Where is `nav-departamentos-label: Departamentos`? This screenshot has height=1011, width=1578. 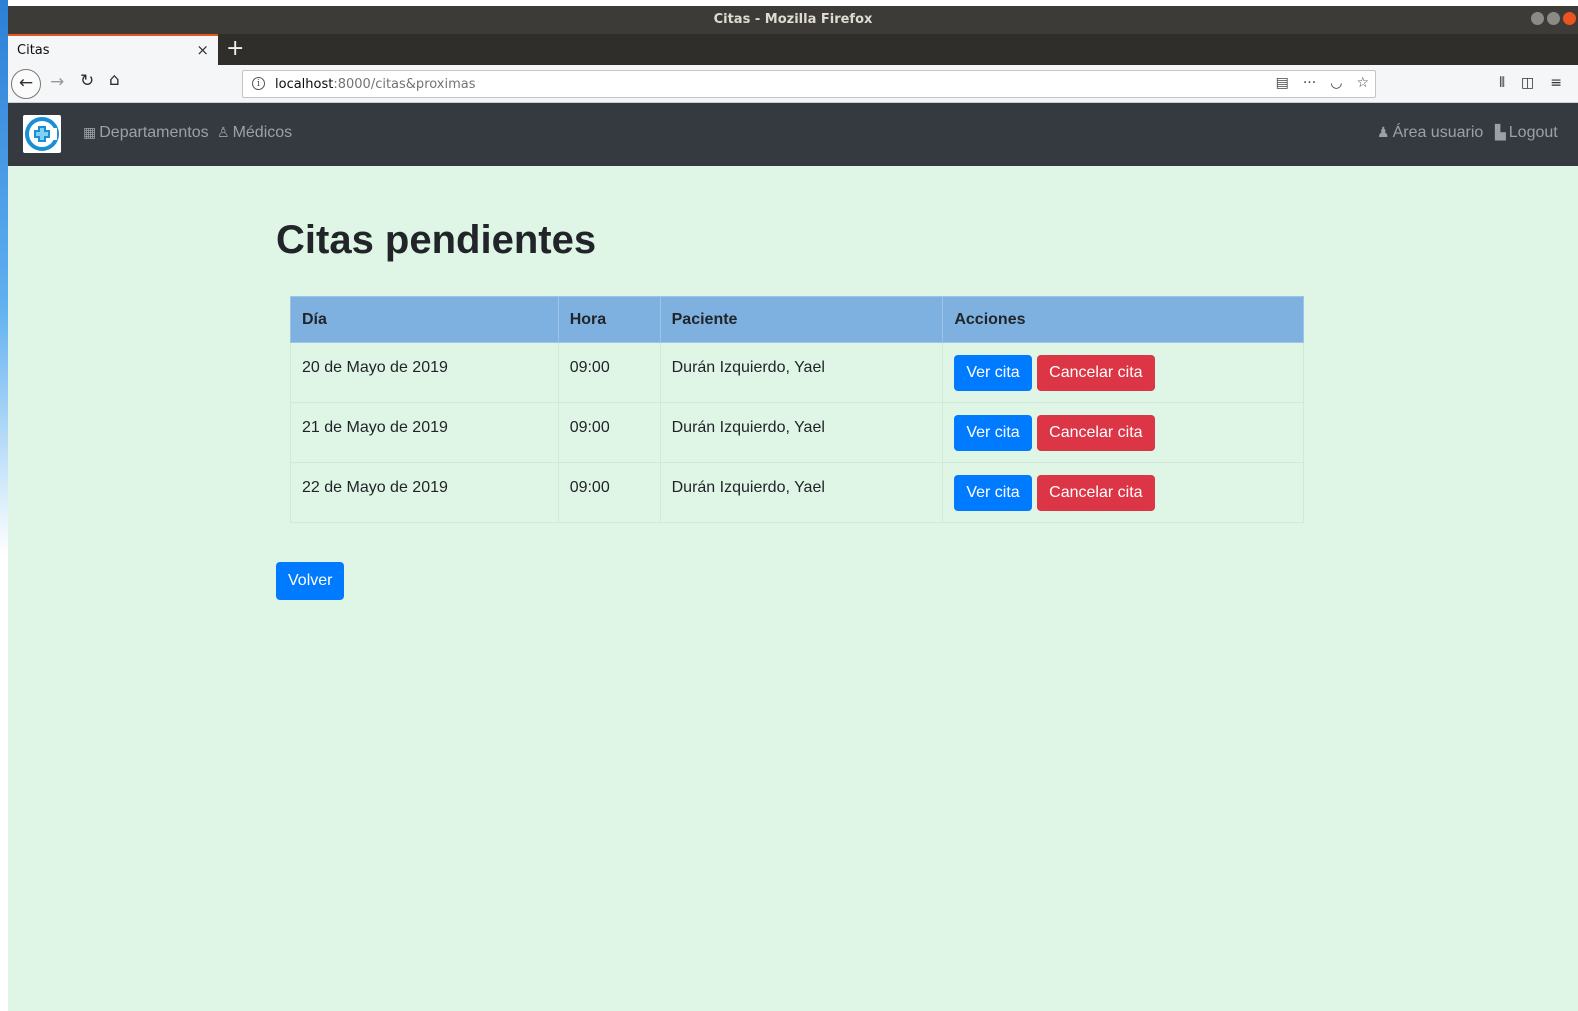 nav-departamentos-label: Departamentos is located at coordinates (154, 132).